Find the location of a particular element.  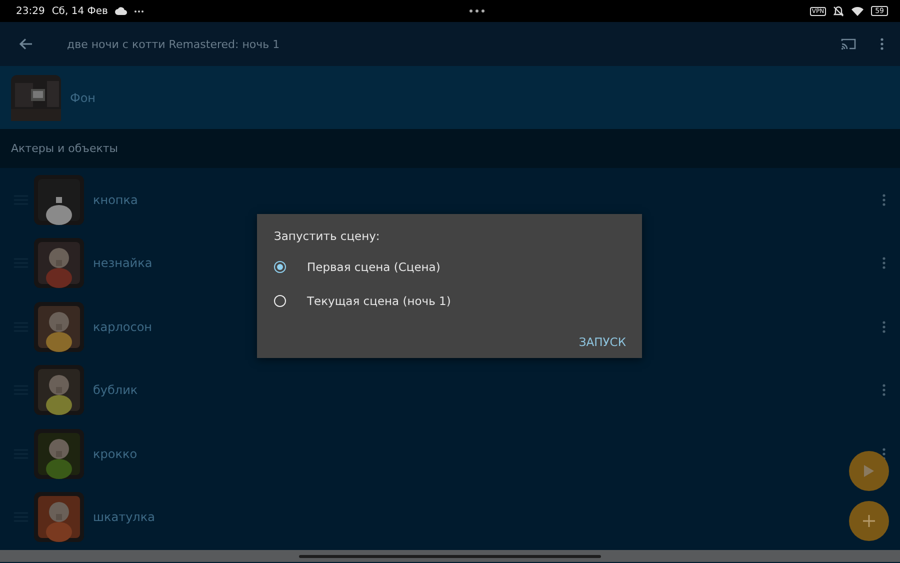

dialog-title: Запустить сцену: is located at coordinates (327, 236).